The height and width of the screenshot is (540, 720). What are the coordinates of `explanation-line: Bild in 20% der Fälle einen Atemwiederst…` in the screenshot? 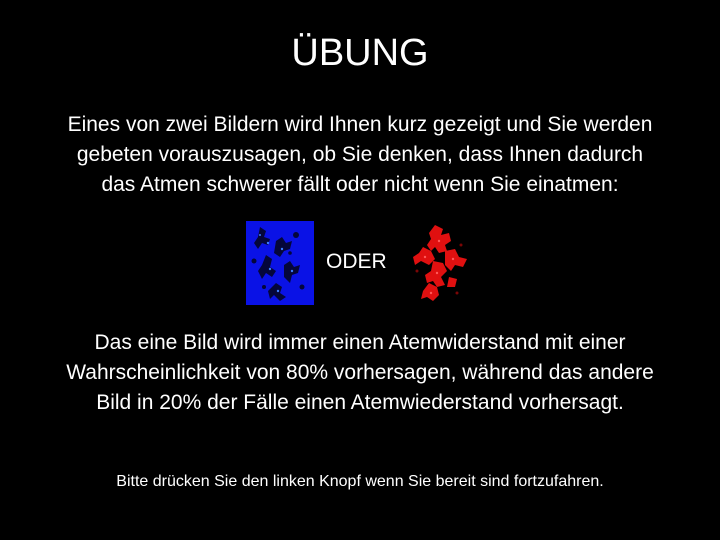 It's located at (360, 402).